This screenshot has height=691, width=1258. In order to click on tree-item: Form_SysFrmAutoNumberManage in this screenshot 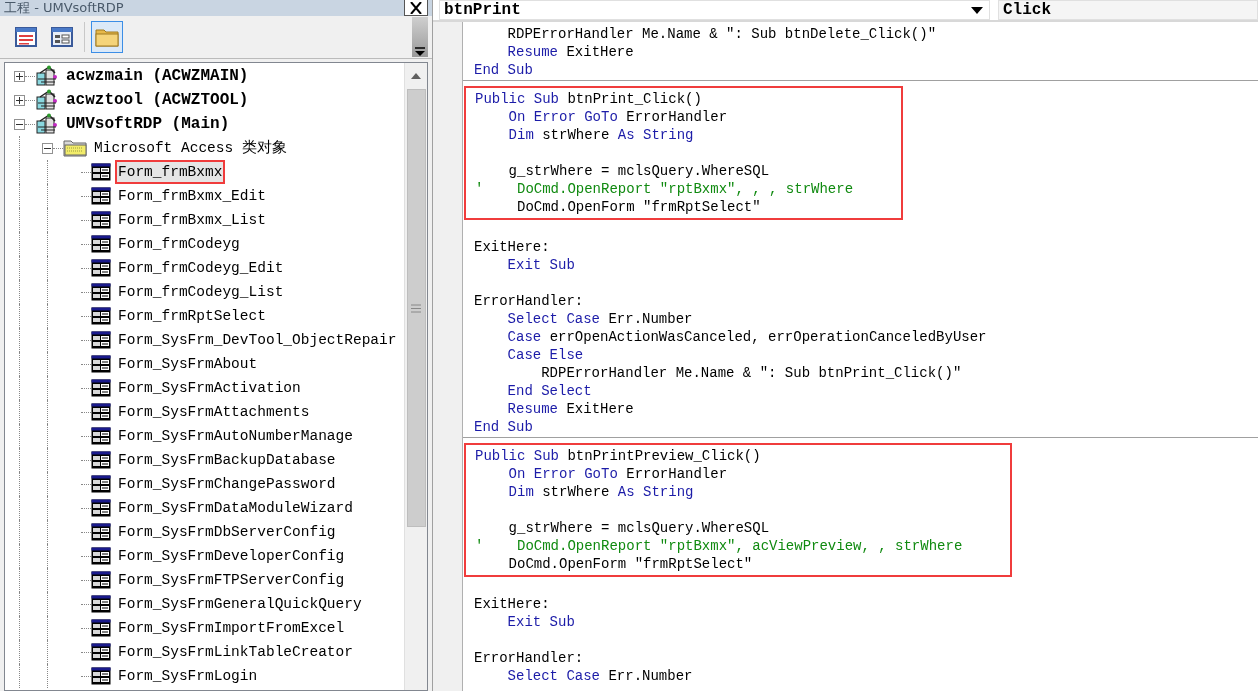, I will do `click(235, 436)`.